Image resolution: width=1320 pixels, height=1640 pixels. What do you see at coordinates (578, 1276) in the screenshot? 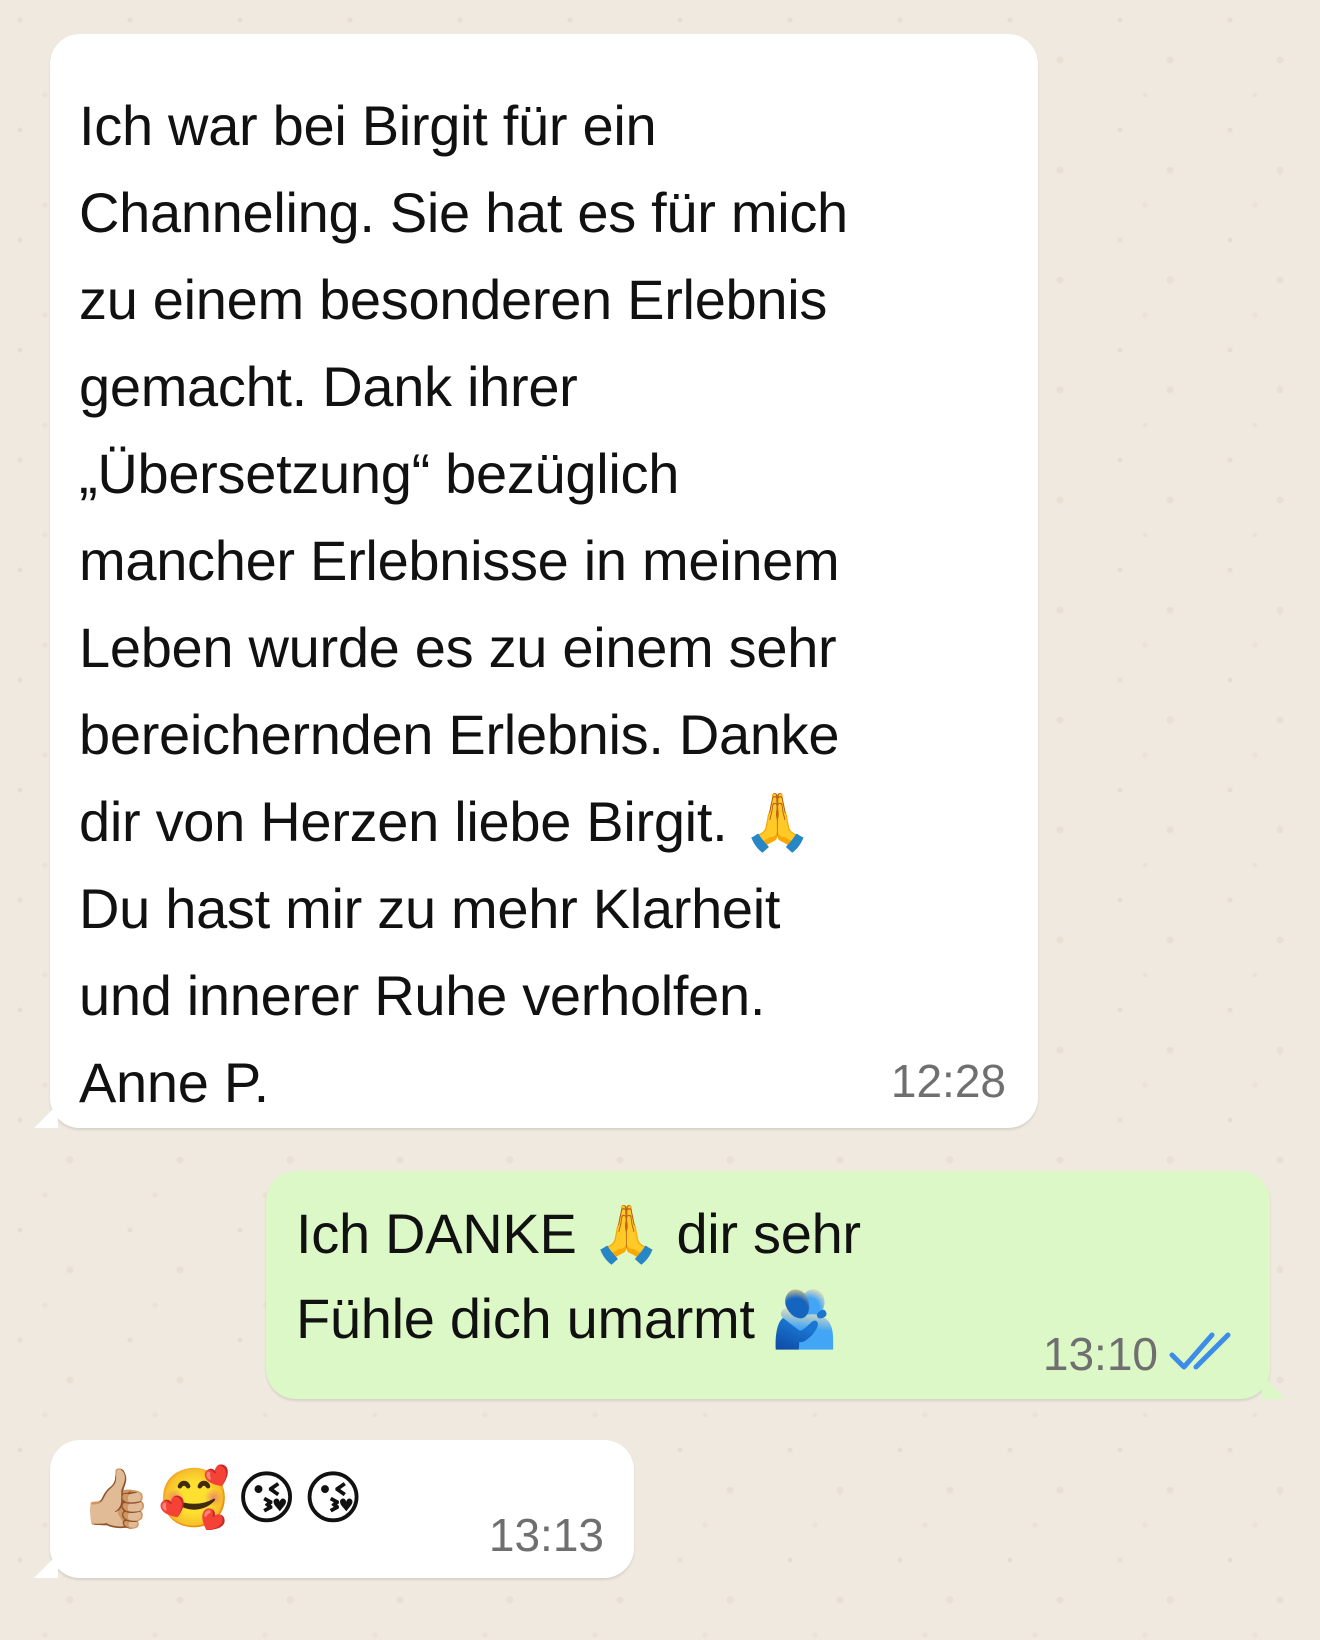
I see `message-text: Ich DANKE 🙏 dir sehr Fühle dich umarmt 🫂` at bounding box center [578, 1276].